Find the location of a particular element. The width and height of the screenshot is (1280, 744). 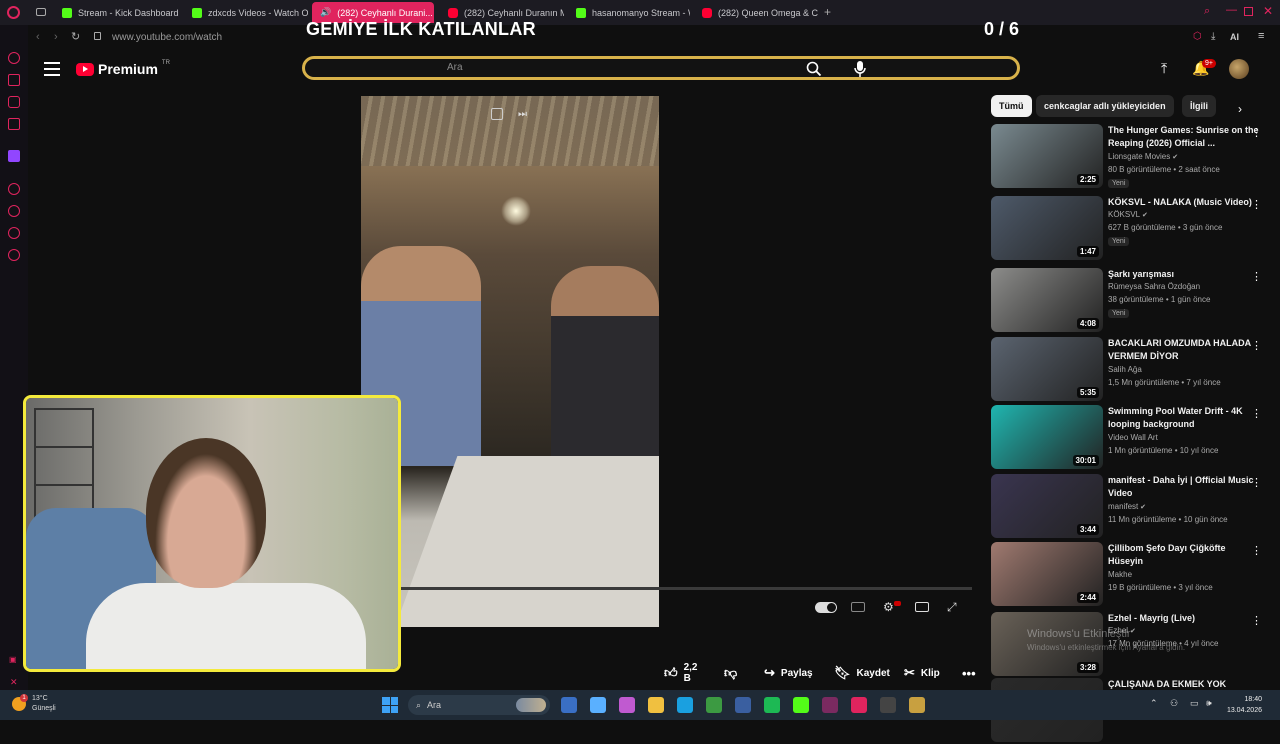

share-button: ↪ Paylaş is located at coordinates (788, 673).